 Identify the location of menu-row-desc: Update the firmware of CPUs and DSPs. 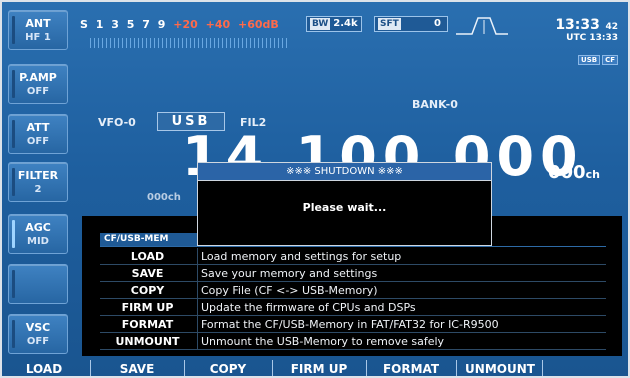
(308, 307).